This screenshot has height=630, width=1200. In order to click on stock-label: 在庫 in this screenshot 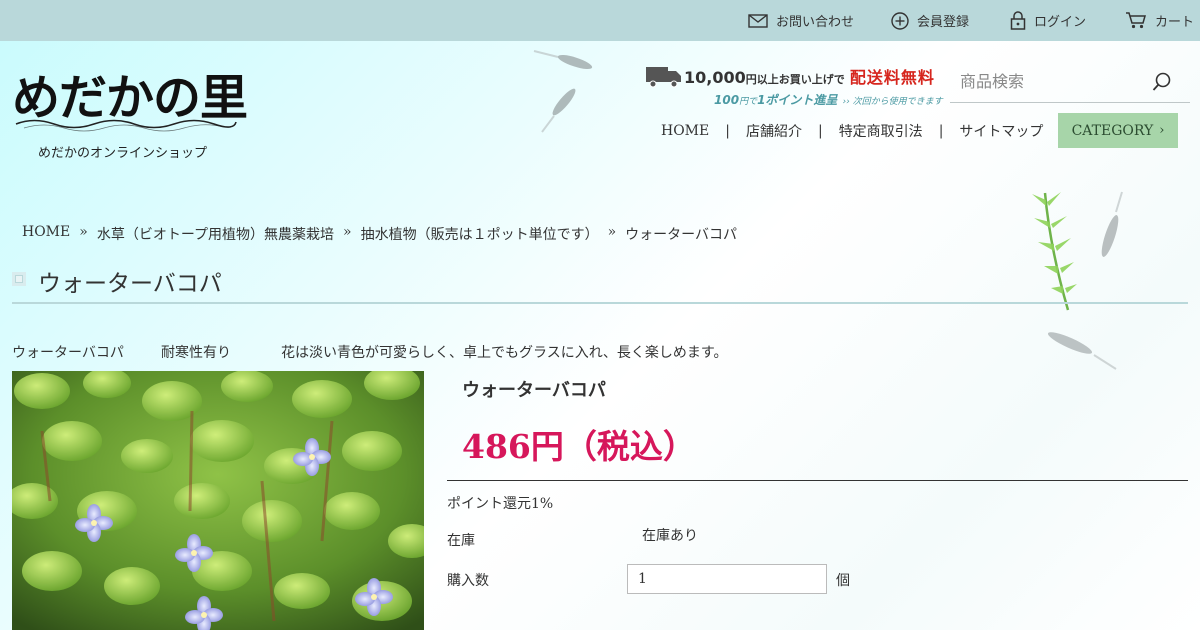, I will do `click(461, 541)`.